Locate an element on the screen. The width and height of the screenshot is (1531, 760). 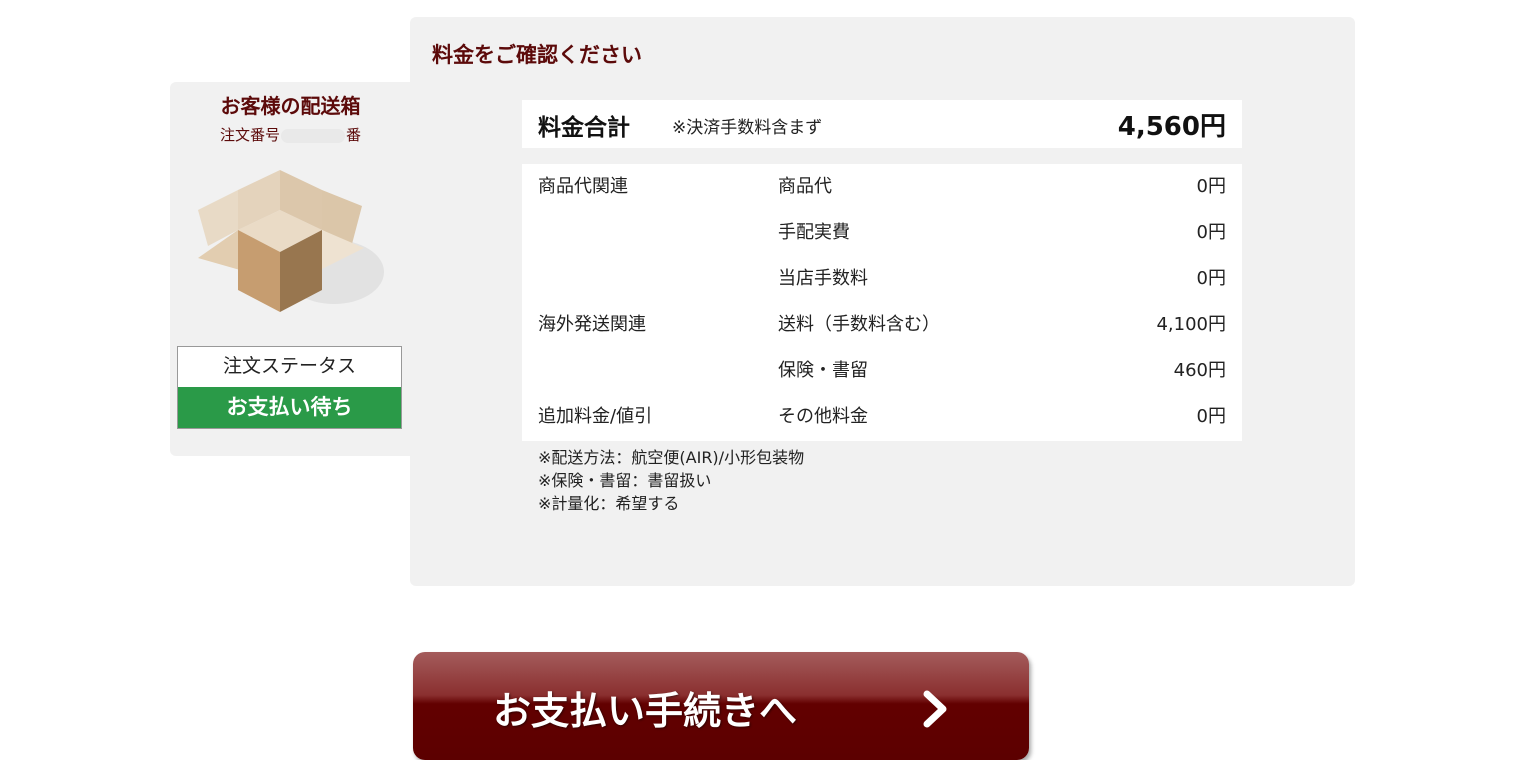
order-status-box: 注文ステータス お支払い待ち is located at coordinates (289, 387).